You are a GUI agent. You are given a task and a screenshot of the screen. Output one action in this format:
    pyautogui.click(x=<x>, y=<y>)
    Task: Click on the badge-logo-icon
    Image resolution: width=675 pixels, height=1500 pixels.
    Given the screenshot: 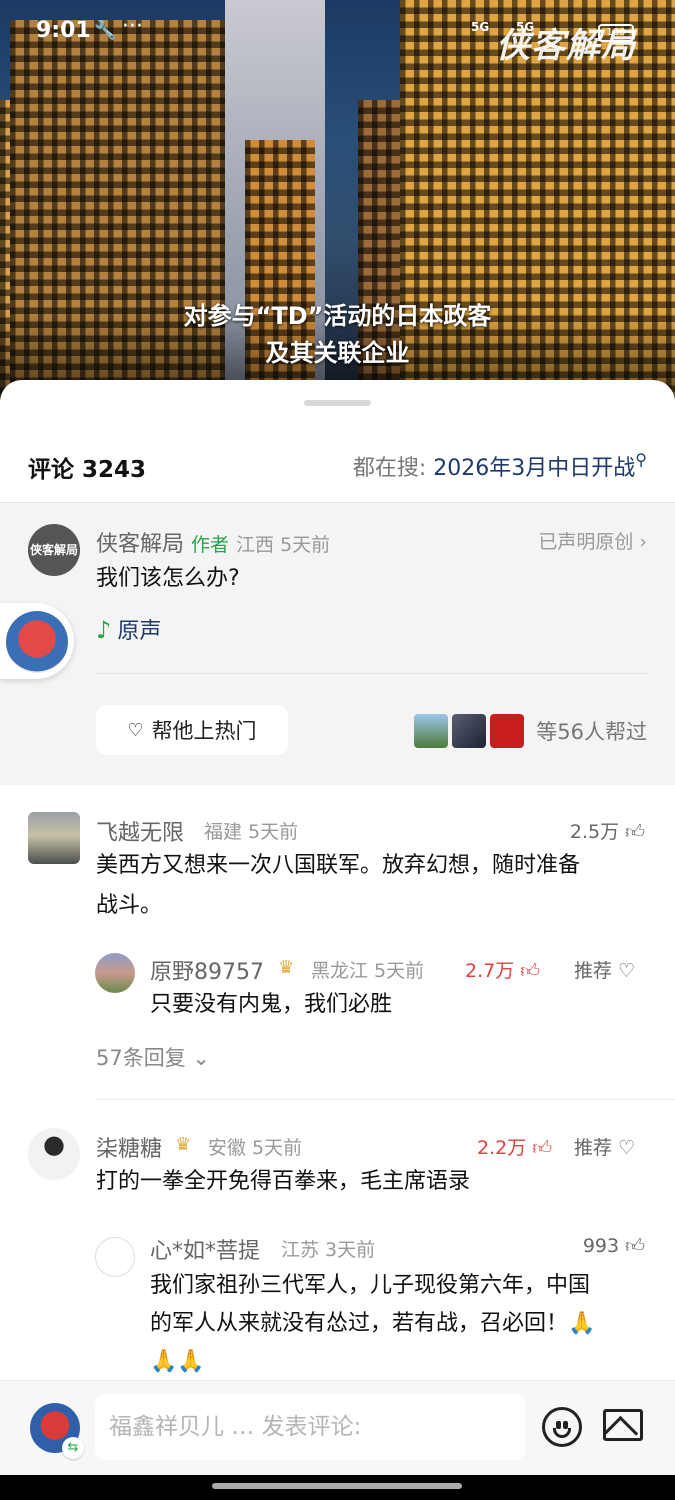 What is the action you would take?
    pyautogui.click(x=37, y=642)
    